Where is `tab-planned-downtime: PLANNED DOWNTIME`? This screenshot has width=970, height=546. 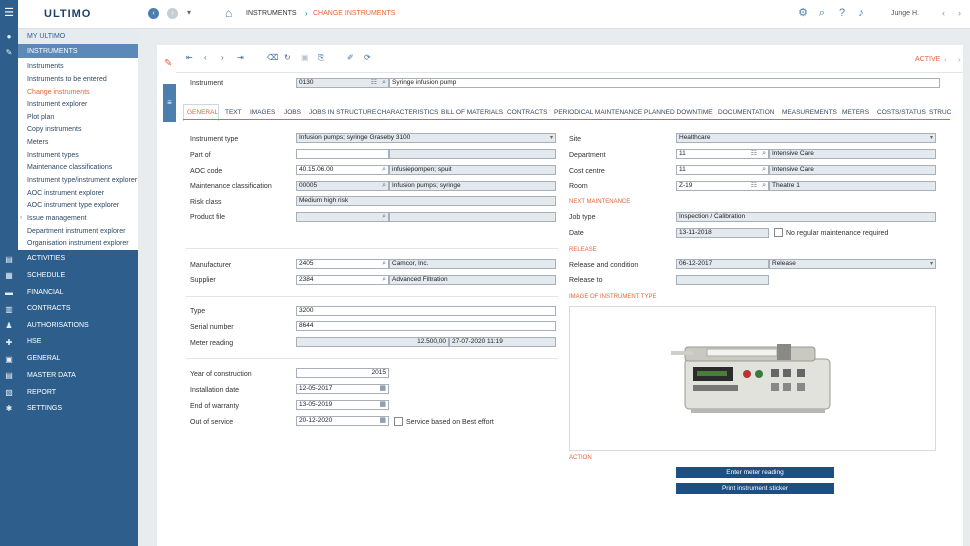 tab-planned-downtime: PLANNED DOWNTIME is located at coordinates (678, 112).